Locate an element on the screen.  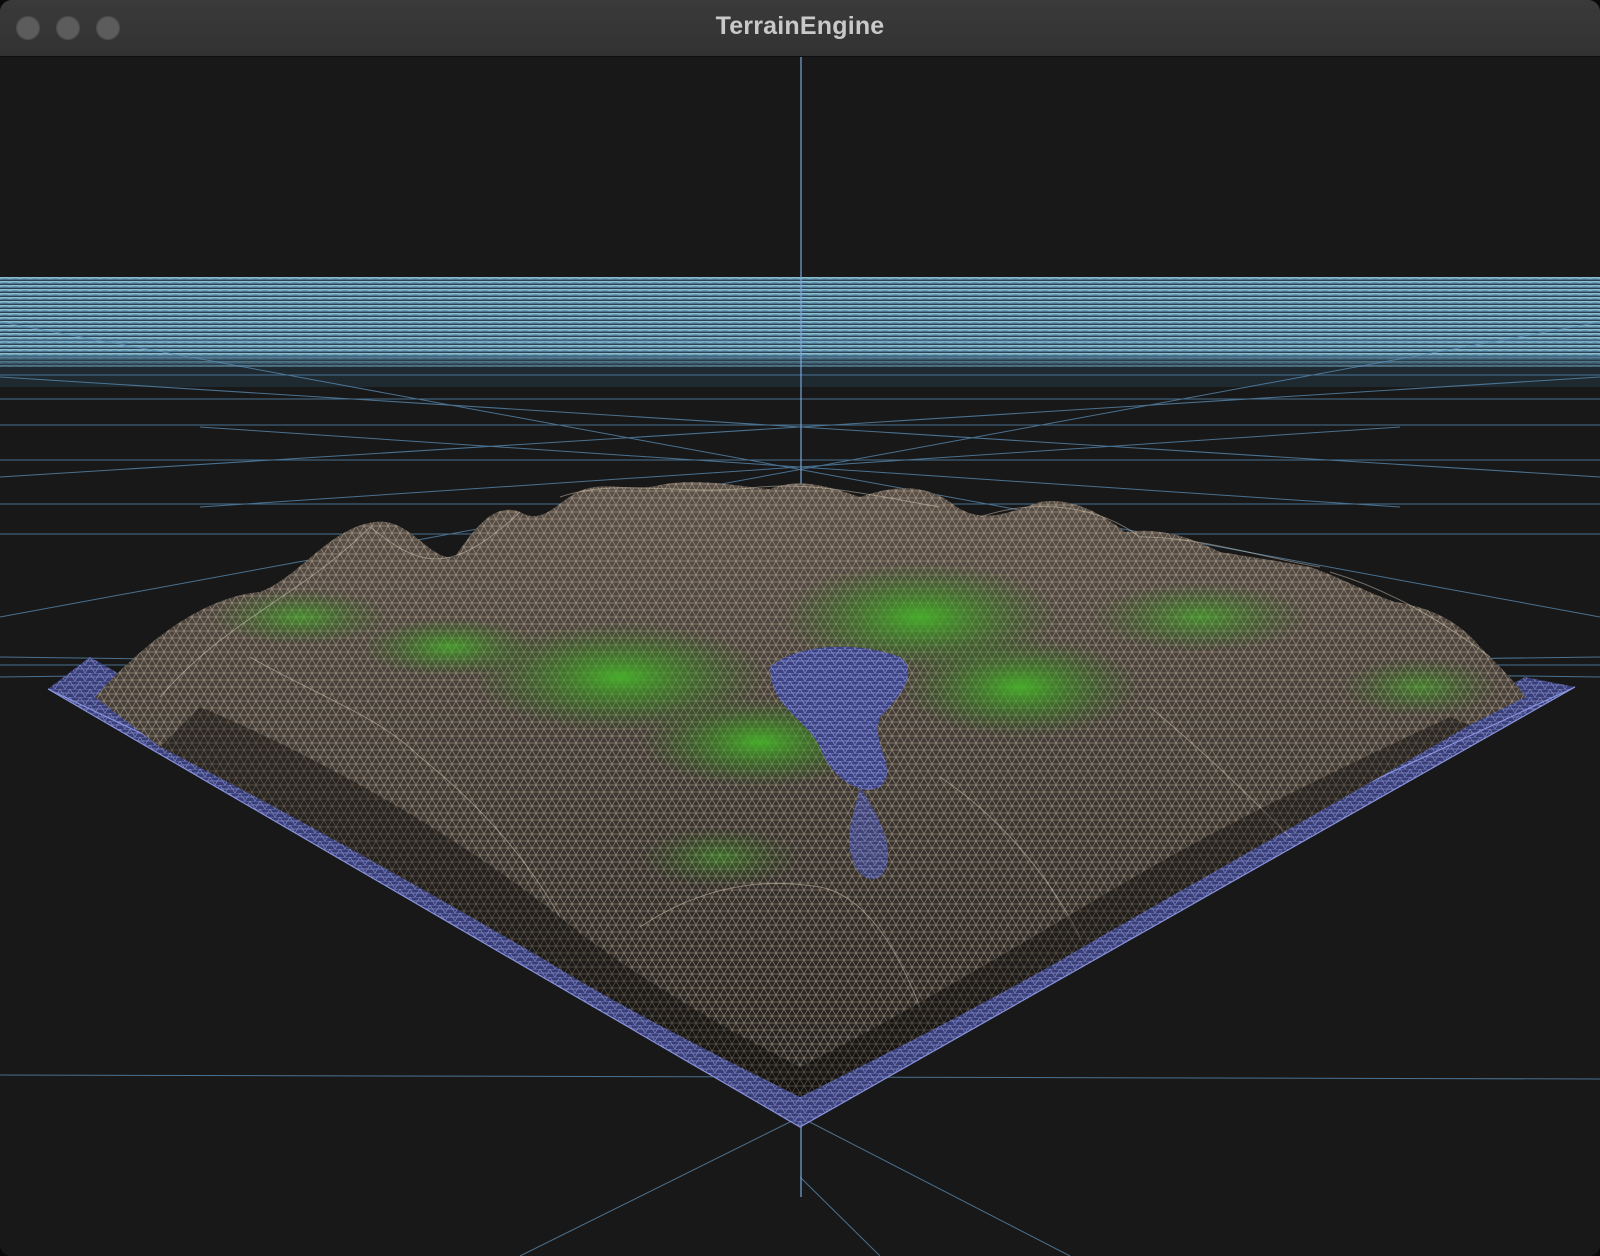
window-title: TerrainEngine is located at coordinates (800, 26).